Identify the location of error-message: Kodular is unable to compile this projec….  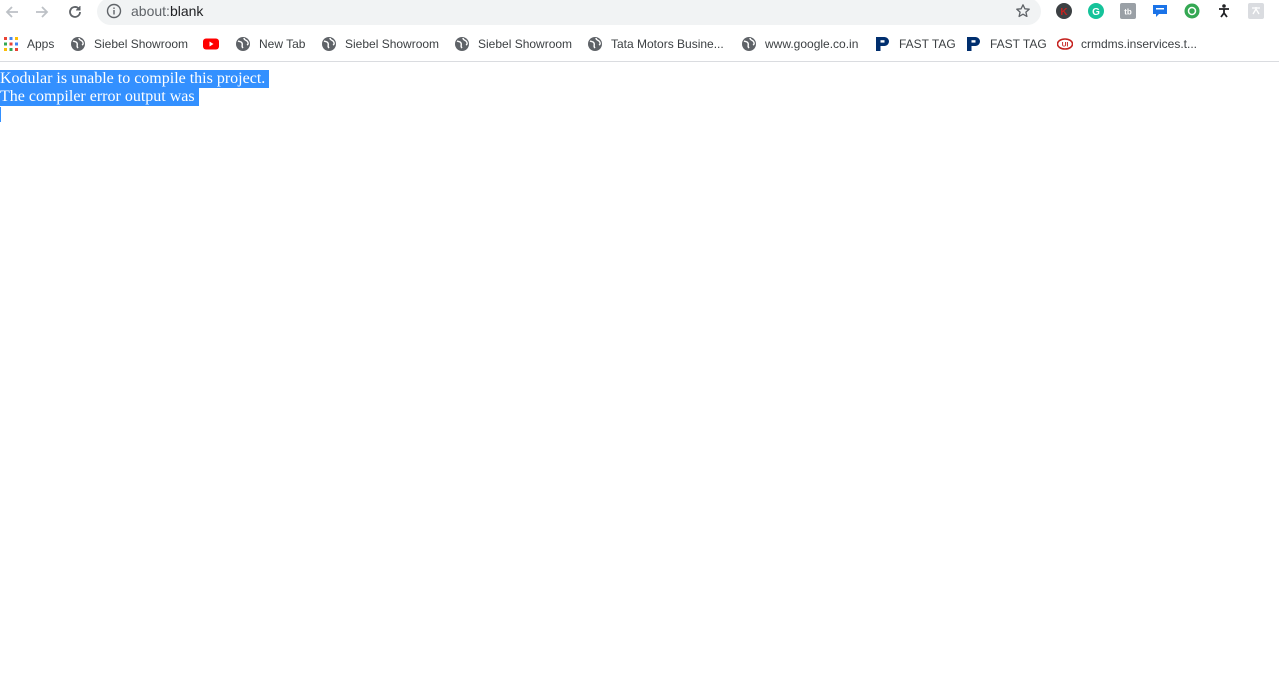
(133, 79).